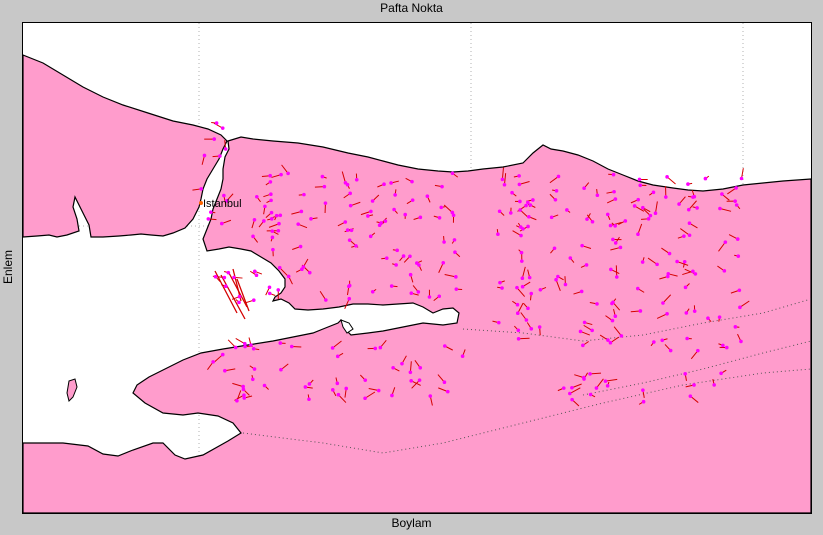  What do you see at coordinates (411, 523) in the screenshot?
I see `x-axis-label: Boylam` at bounding box center [411, 523].